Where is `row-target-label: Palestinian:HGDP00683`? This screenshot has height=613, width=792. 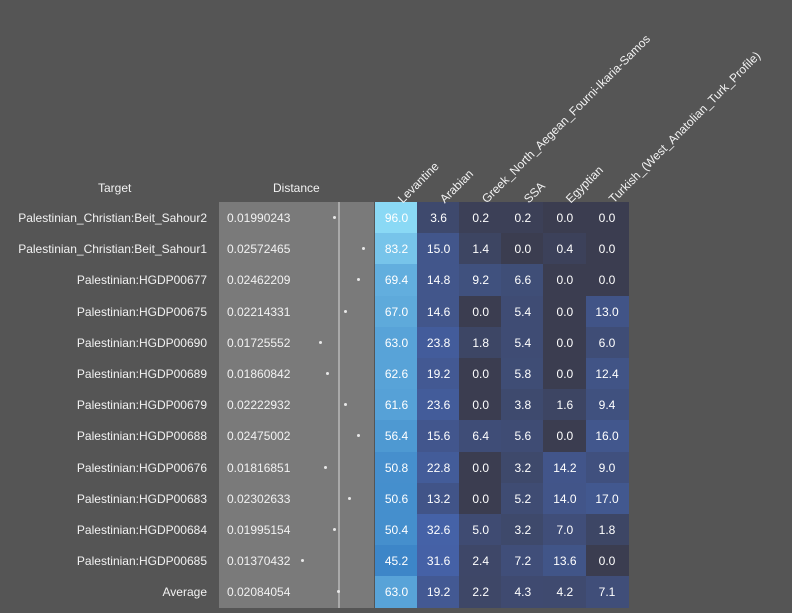
row-target-label: Palestinian:HGDP00683 is located at coordinates (141, 498).